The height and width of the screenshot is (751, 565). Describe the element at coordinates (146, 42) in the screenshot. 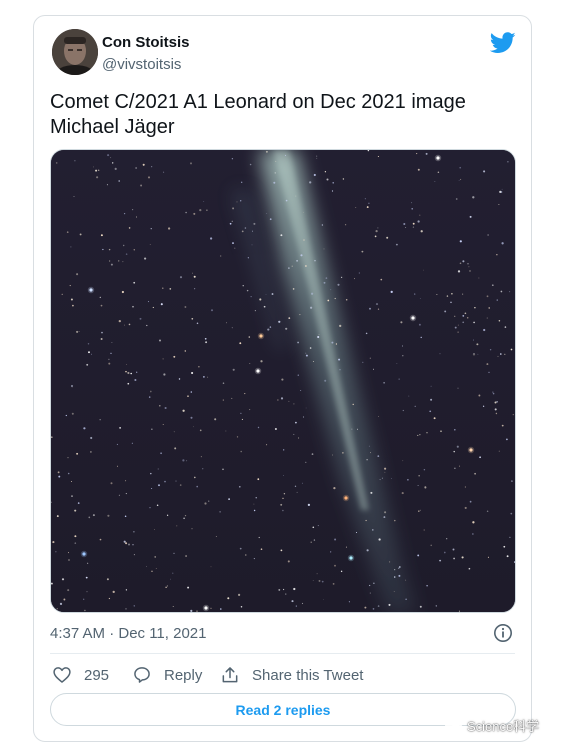

I see `author-name: Con Stoitsis` at that location.